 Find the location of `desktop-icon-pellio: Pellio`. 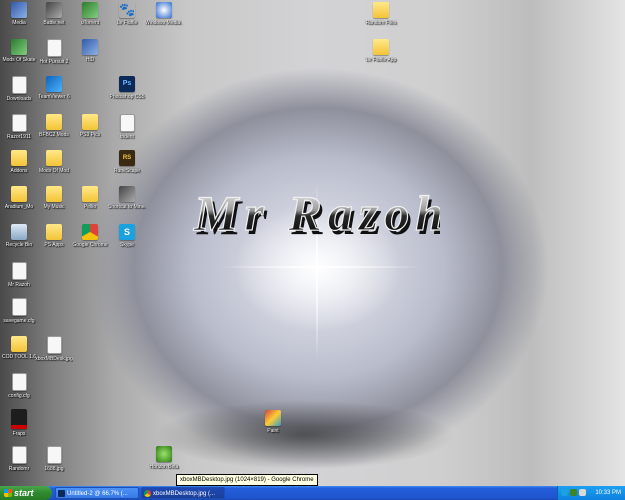

desktop-icon-pellio: Pellio is located at coordinates (90, 198).